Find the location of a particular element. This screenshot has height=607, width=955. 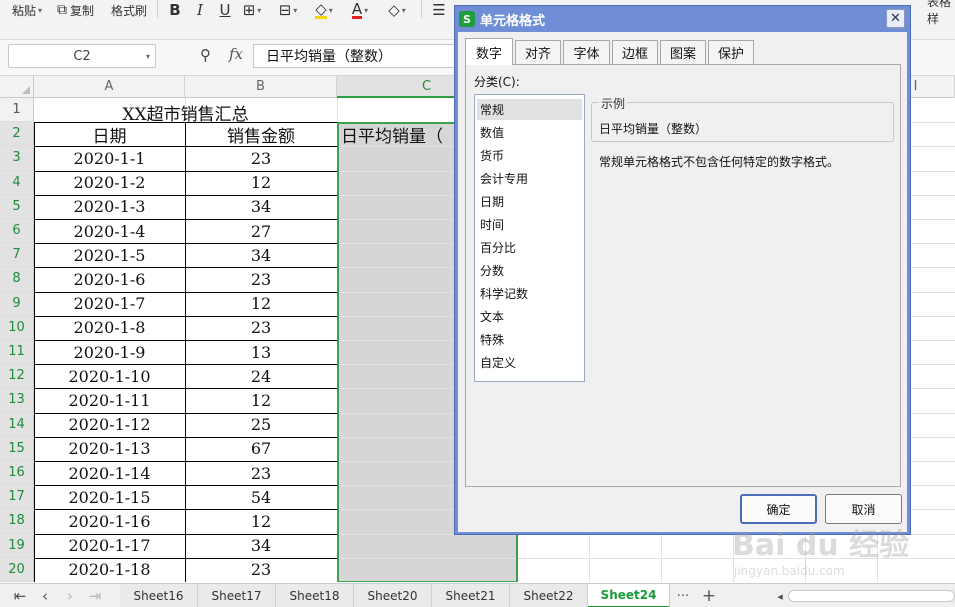

cell-sales: 67 is located at coordinates (261, 449).